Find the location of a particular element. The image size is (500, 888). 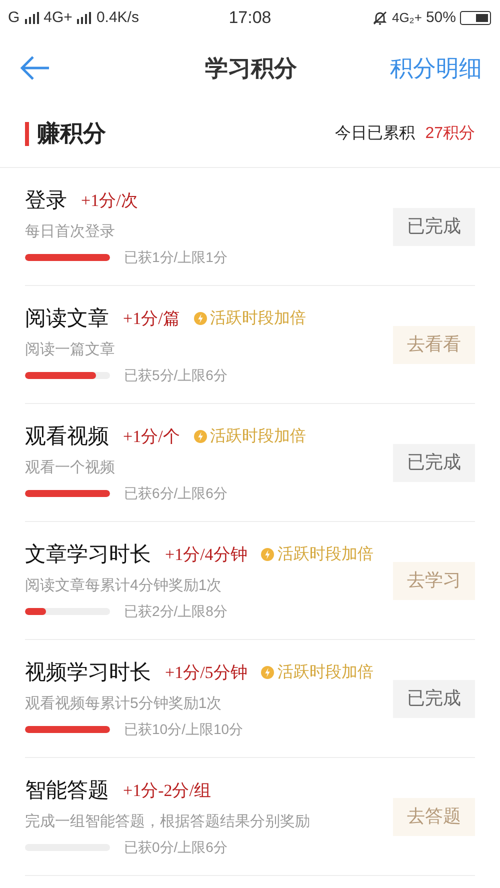

section-marker is located at coordinates (27, 134).